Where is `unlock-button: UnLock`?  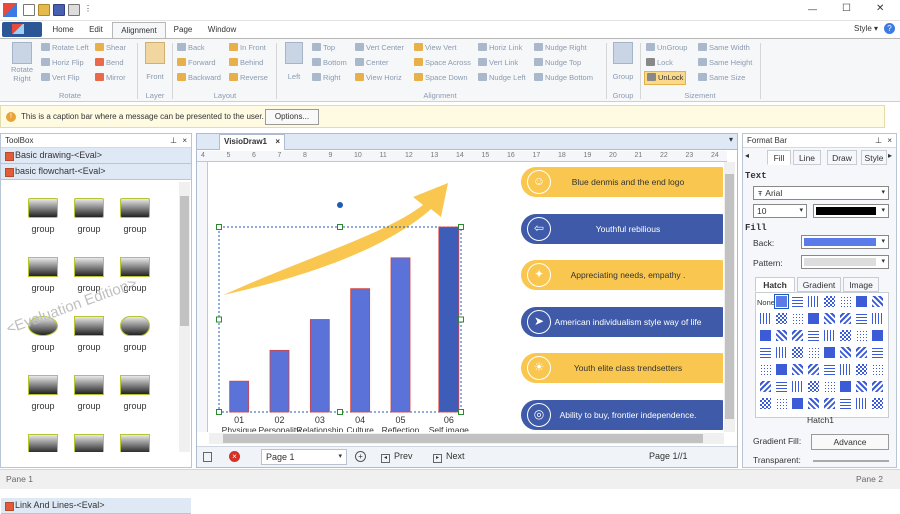 unlock-button: UnLock is located at coordinates (665, 78).